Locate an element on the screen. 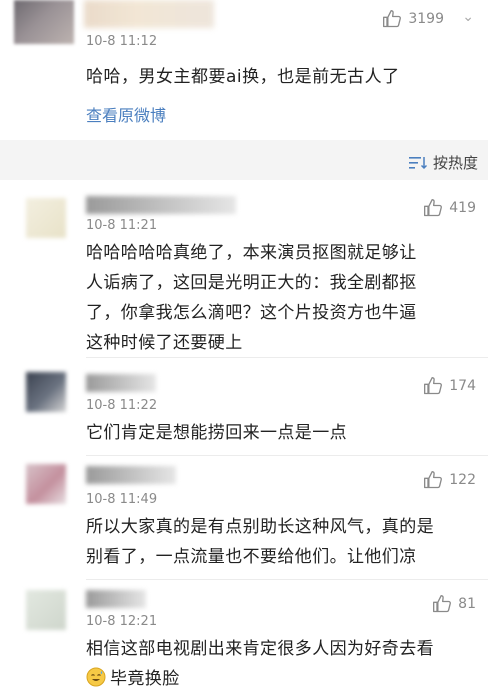  like-button: 419 is located at coordinates (449, 208).